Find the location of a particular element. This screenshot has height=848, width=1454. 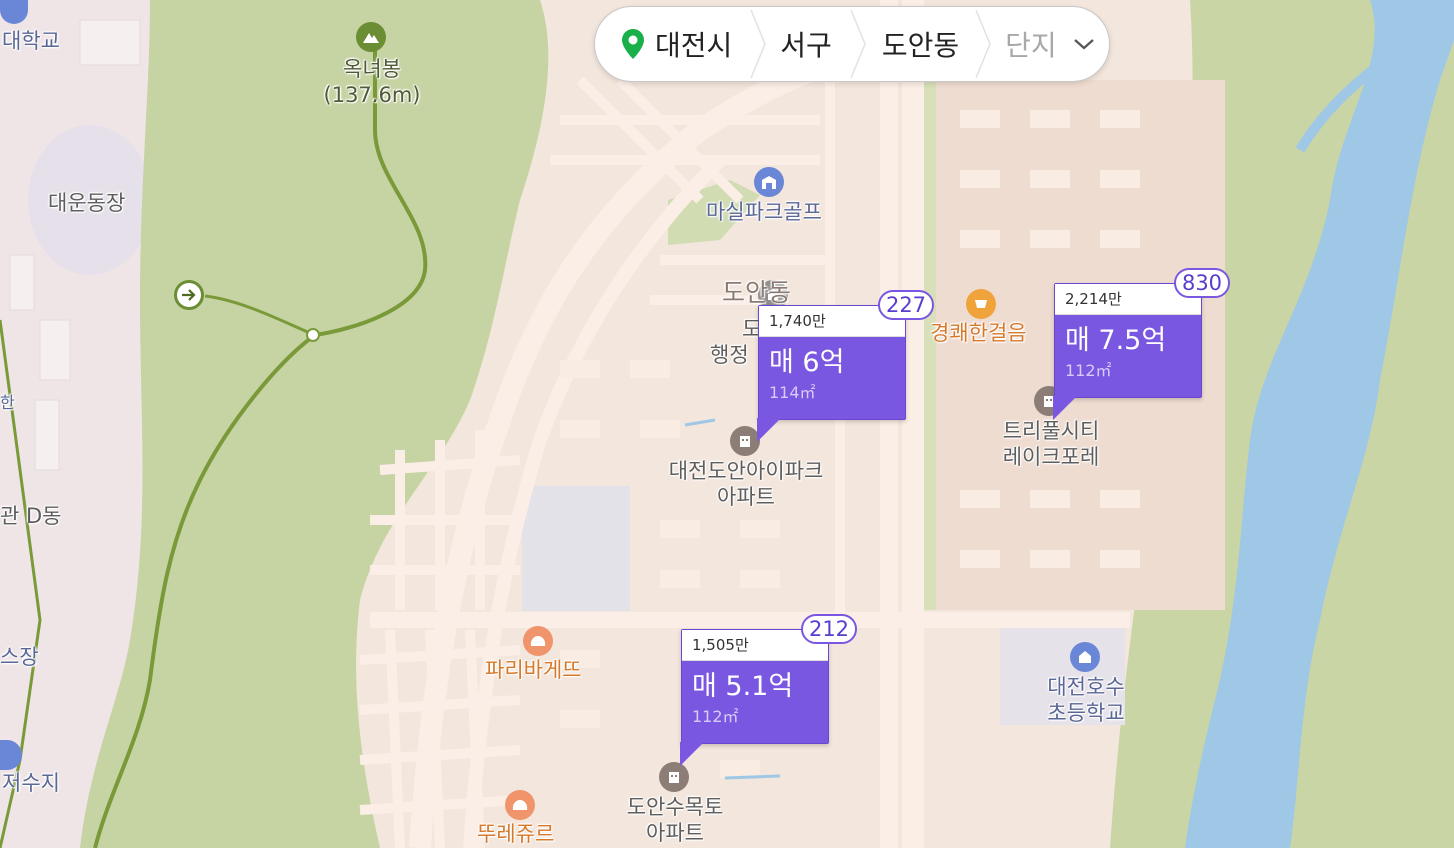

label-left-edge: 한 is located at coordinates (7, 402).